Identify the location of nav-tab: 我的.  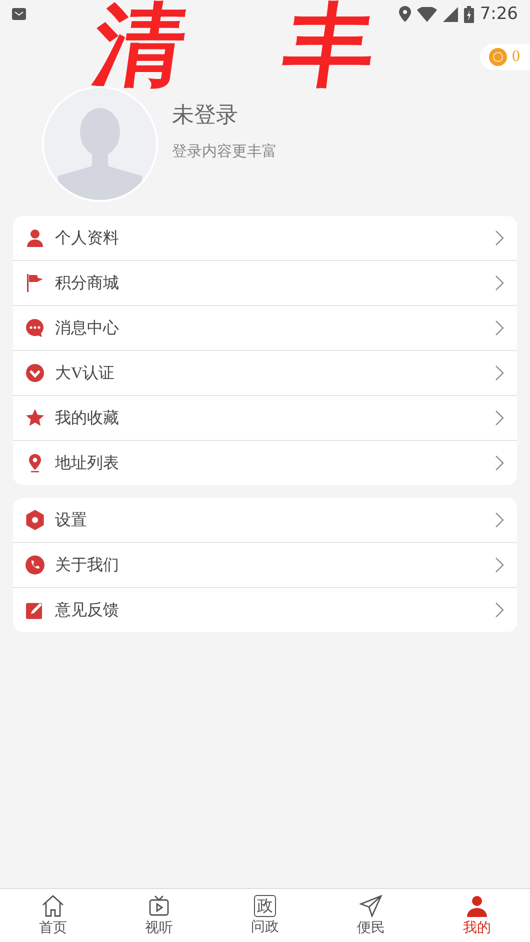
(477, 915).